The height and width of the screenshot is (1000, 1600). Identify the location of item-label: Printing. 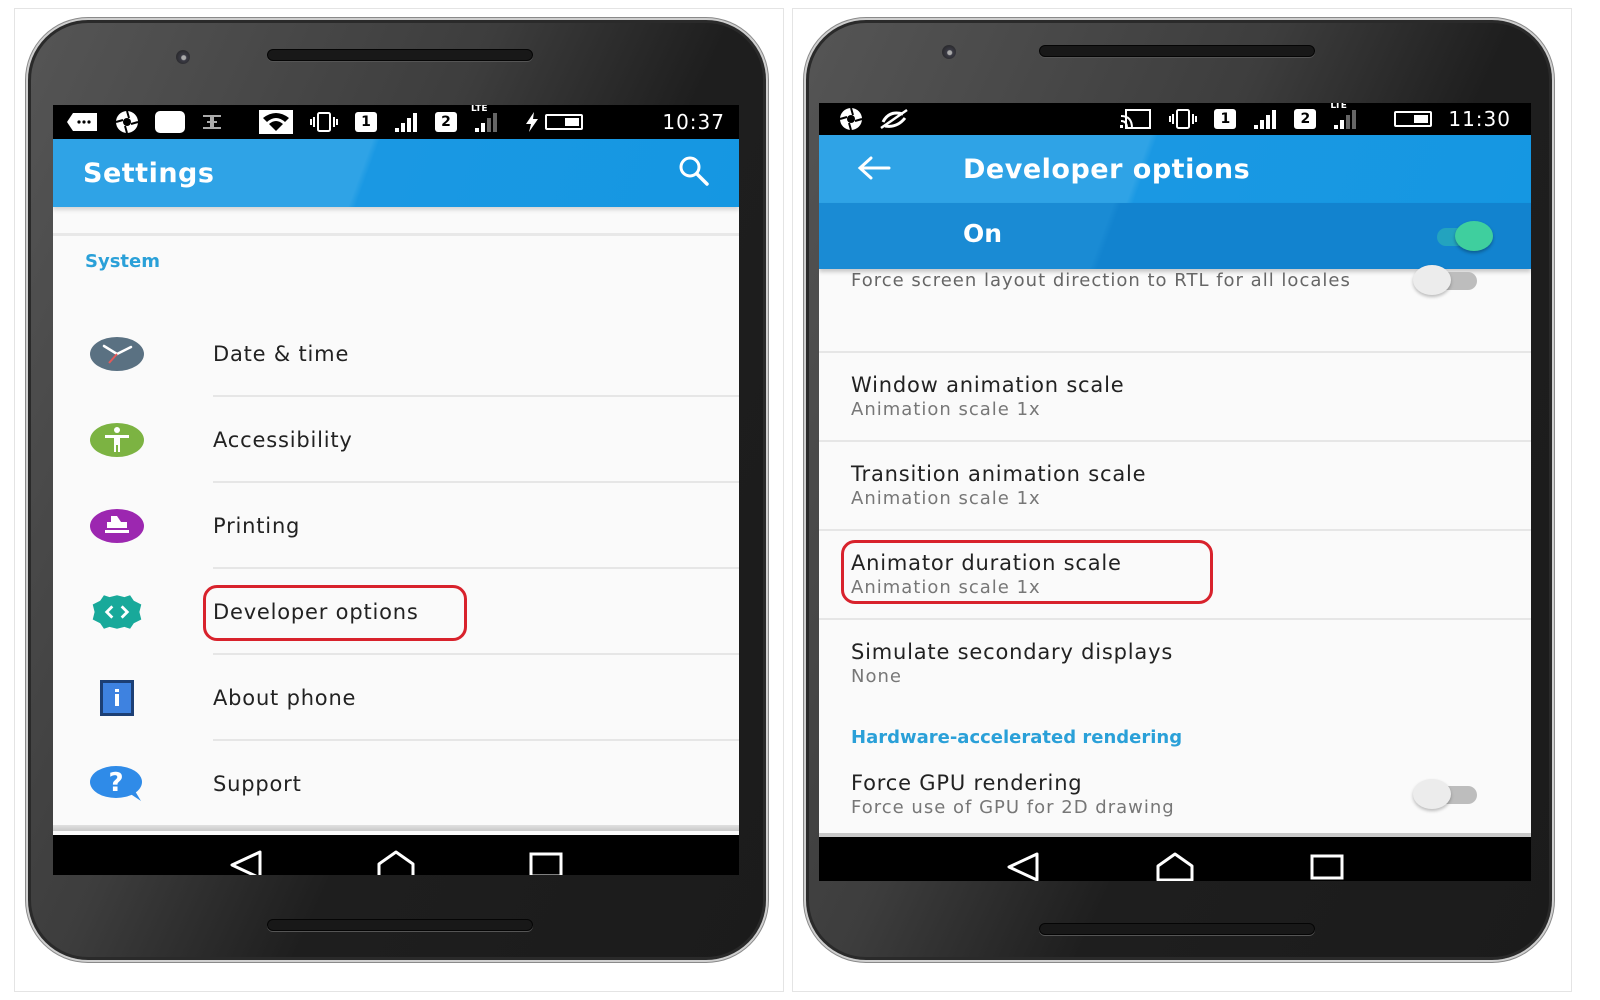
(257, 526).